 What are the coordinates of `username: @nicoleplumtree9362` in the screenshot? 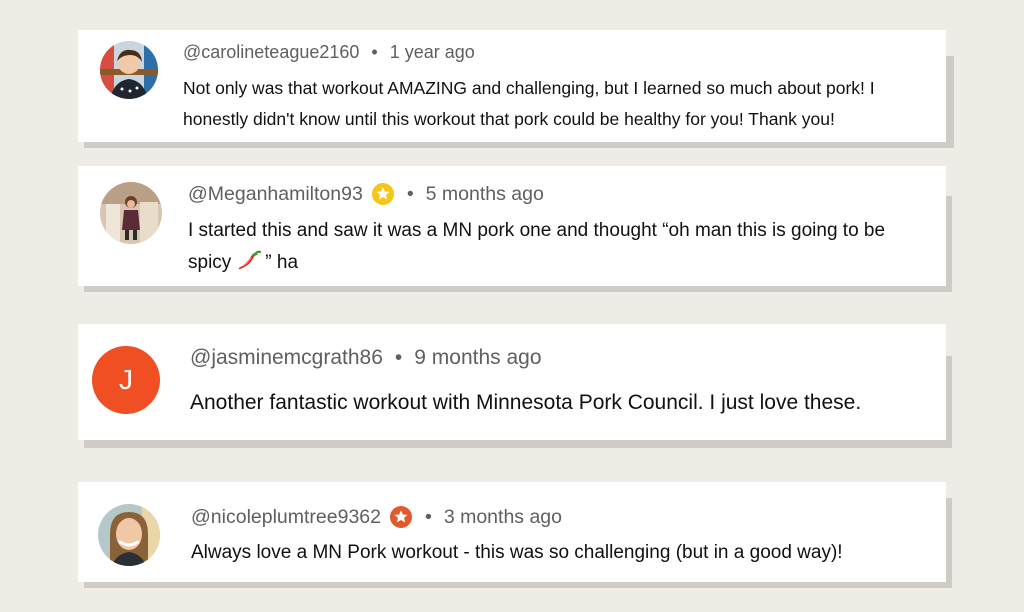 It's located at (286, 517).